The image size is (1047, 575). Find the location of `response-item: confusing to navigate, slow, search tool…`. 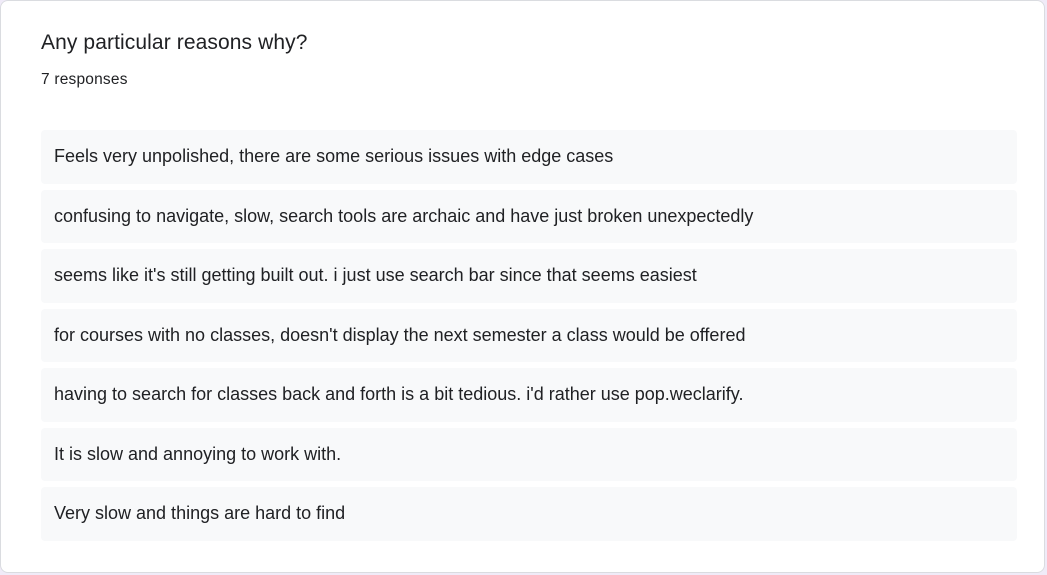

response-item: confusing to navigate, slow, search tool… is located at coordinates (529, 216).